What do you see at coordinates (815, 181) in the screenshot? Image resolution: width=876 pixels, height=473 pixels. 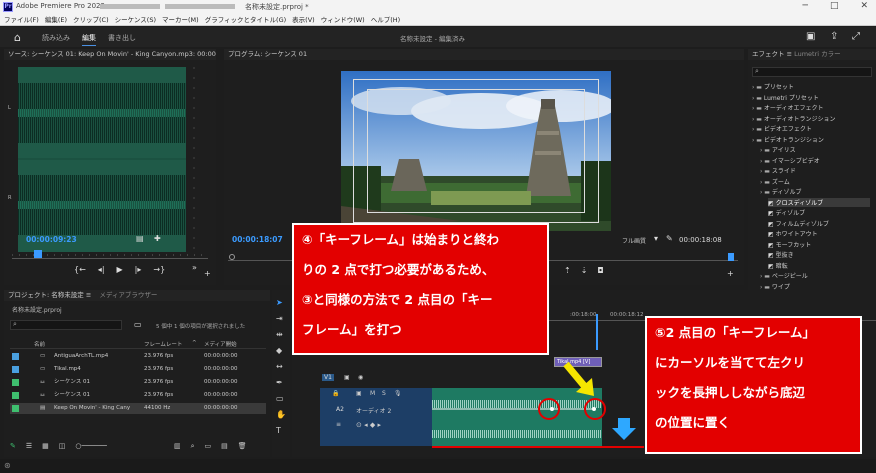 I see `effects-item: › ▬ ズーム` at bounding box center [815, 181].